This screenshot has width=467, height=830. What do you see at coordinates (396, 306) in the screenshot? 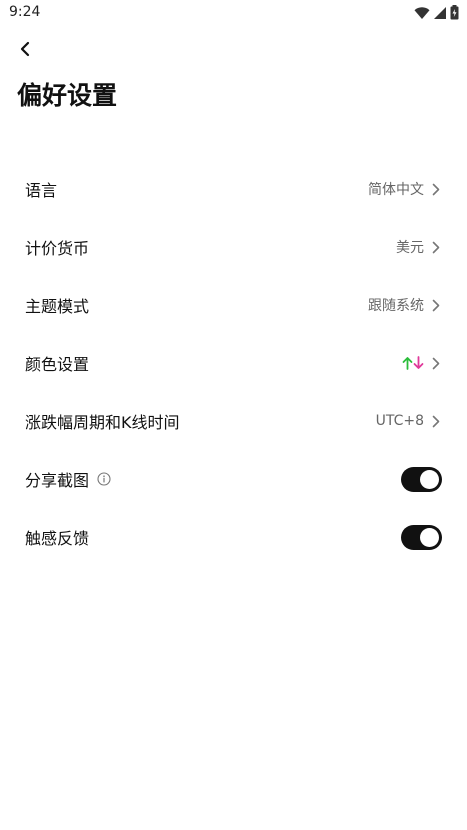
I see `setting-value: 跟随系统` at bounding box center [396, 306].